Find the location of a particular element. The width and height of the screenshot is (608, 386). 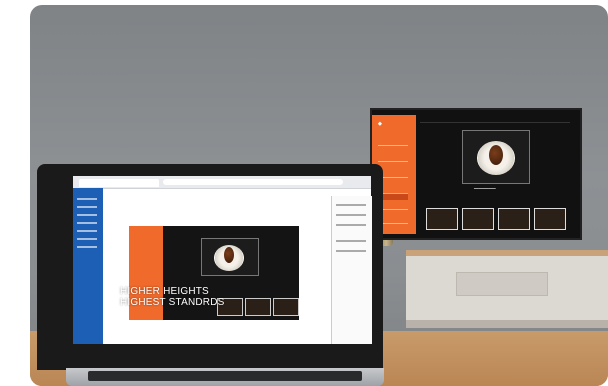

address-bar is located at coordinates (253, 182).